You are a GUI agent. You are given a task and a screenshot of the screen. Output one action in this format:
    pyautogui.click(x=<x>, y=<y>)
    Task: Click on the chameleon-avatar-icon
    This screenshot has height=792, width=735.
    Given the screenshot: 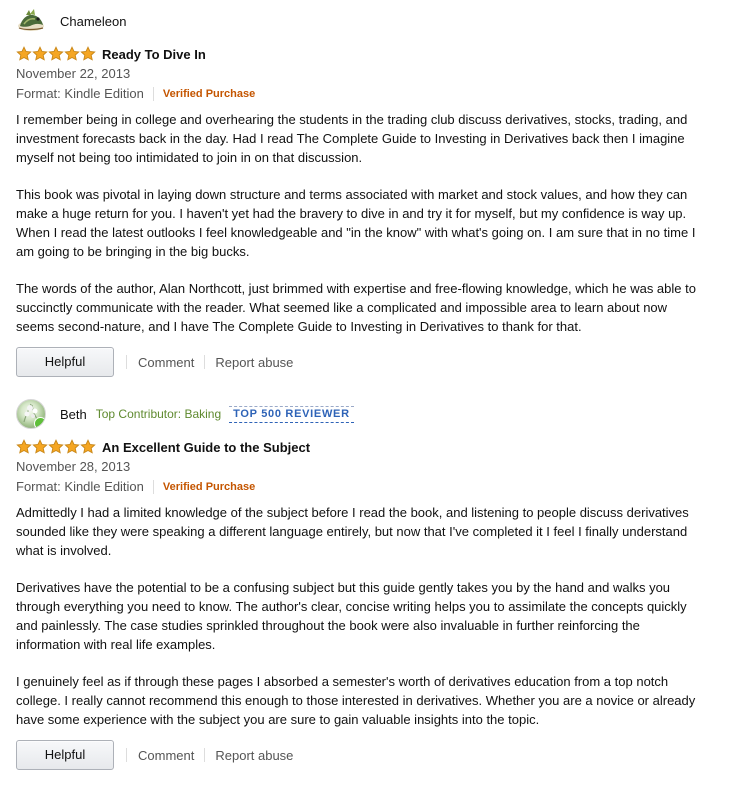 What is the action you would take?
    pyautogui.click(x=31, y=21)
    